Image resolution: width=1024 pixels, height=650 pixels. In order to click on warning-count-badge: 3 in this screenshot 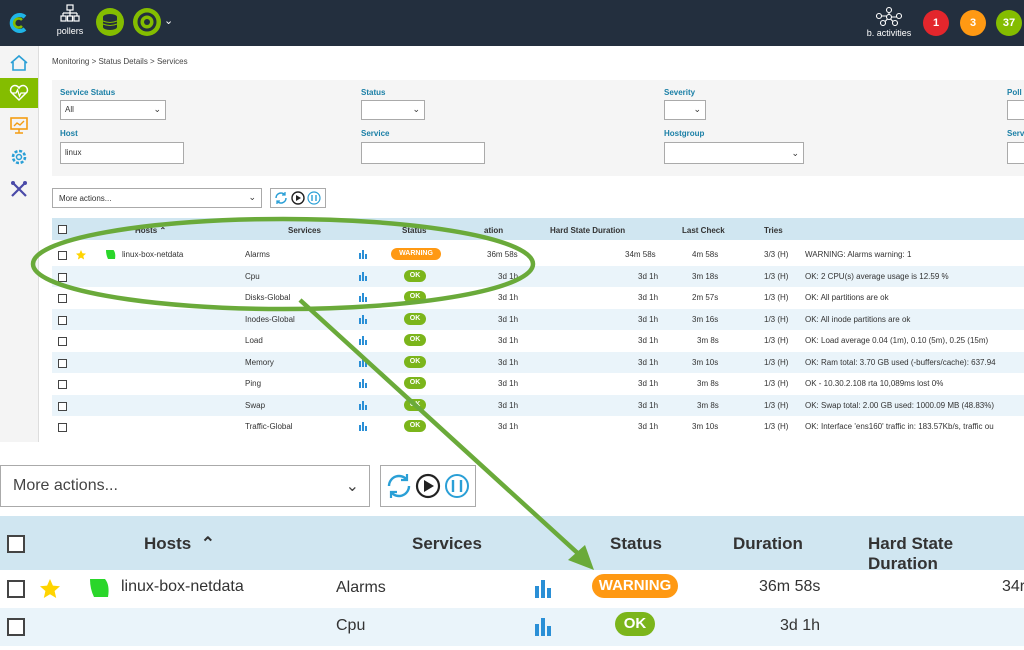, I will do `click(973, 23)`.